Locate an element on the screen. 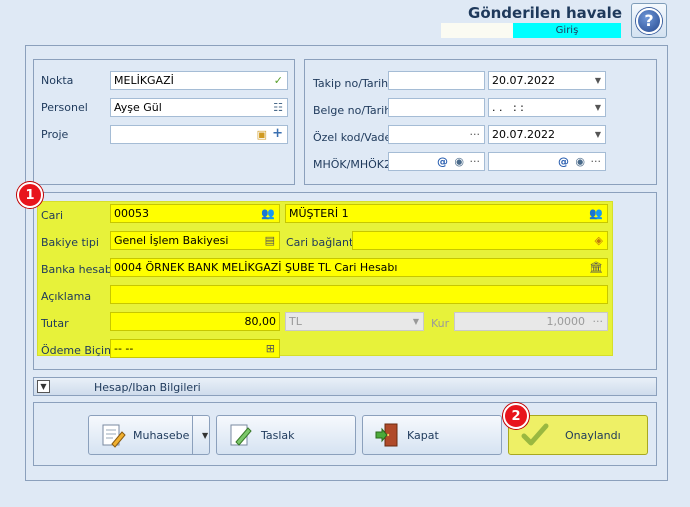 Image resolution: width=690 pixels, height=507 pixels. muhasebe-button-group: Muhasebe ▼ is located at coordinates (149, 435).